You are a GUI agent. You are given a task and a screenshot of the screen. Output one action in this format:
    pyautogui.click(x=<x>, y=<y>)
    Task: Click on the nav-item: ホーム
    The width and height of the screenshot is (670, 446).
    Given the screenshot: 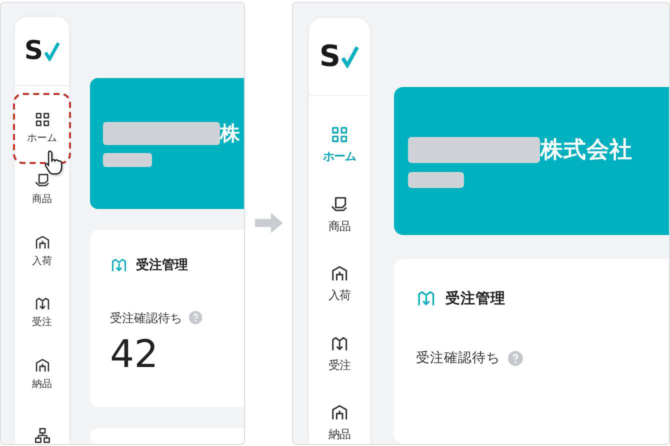 What is the action you would take?
    pyautogui.click(x=42, y=128)
    